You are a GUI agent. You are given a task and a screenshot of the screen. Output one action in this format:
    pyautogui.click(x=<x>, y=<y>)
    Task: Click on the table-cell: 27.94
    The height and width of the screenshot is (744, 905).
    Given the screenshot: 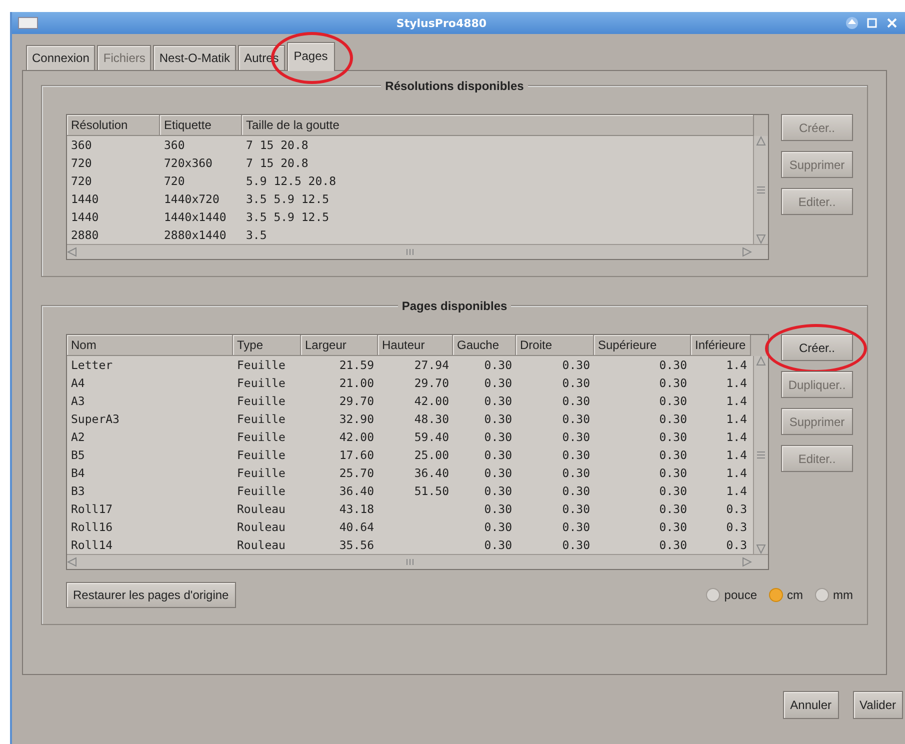 What is the action you would take?
    pyautogui.click(x=431, y=365)
    